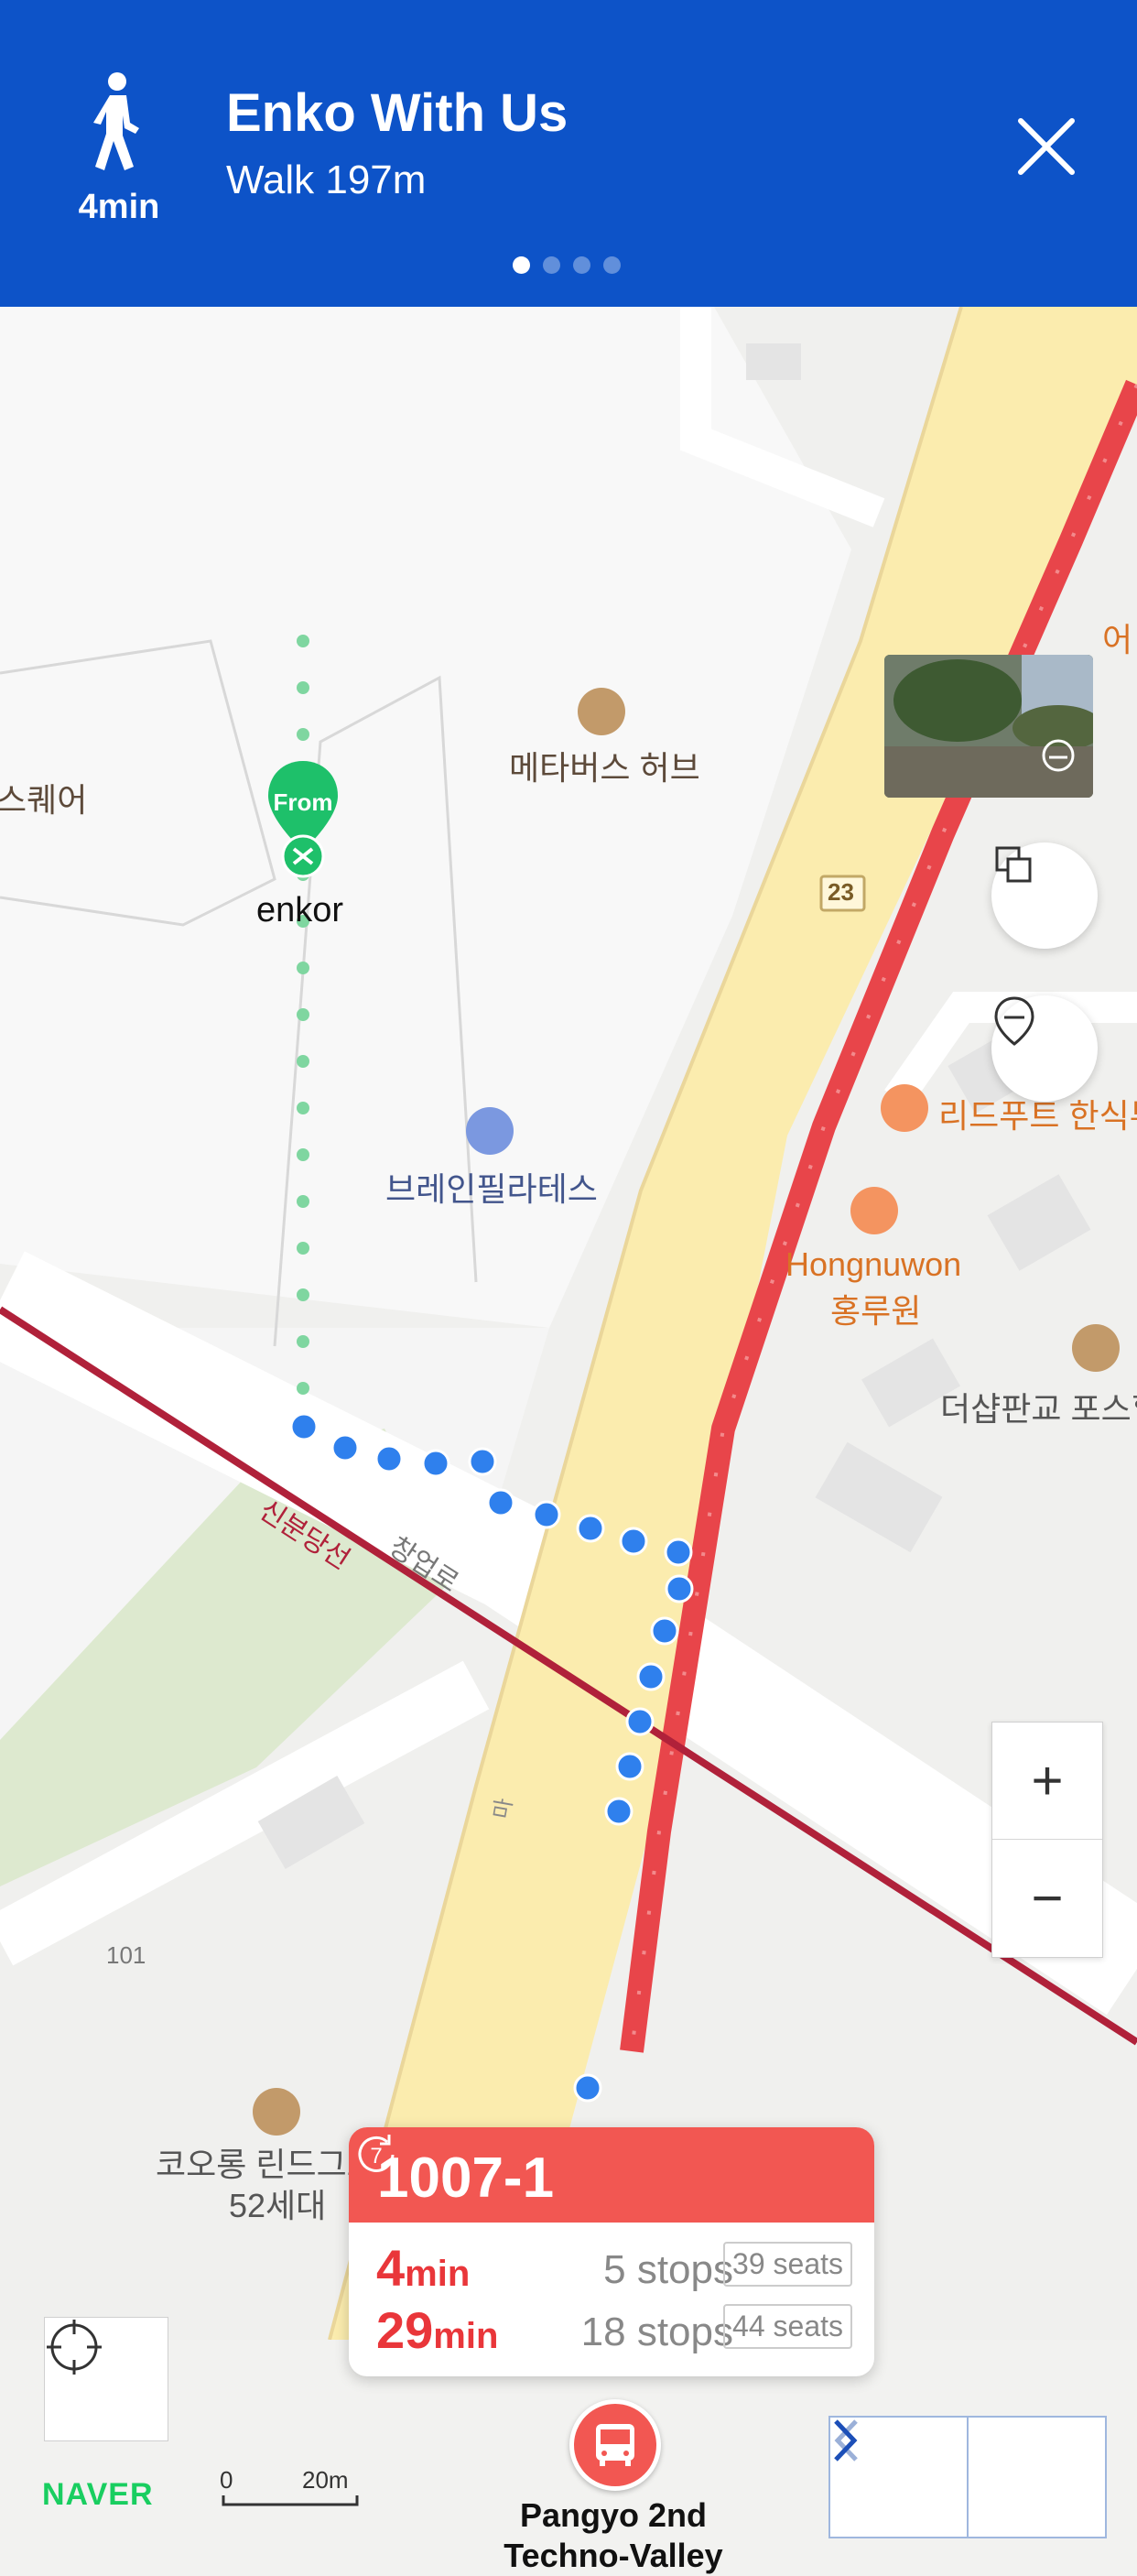  What do you see at coordinates (44, 800) in the screenshot?
I see `poi-label: 스퀘어` at bounding box center [44, 800].